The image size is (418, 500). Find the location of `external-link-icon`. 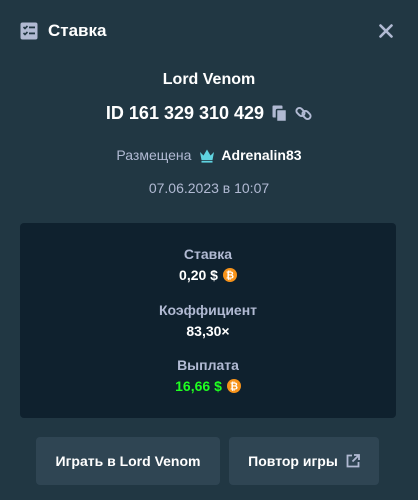

external-link-icon is located at coordinates (353, 461).